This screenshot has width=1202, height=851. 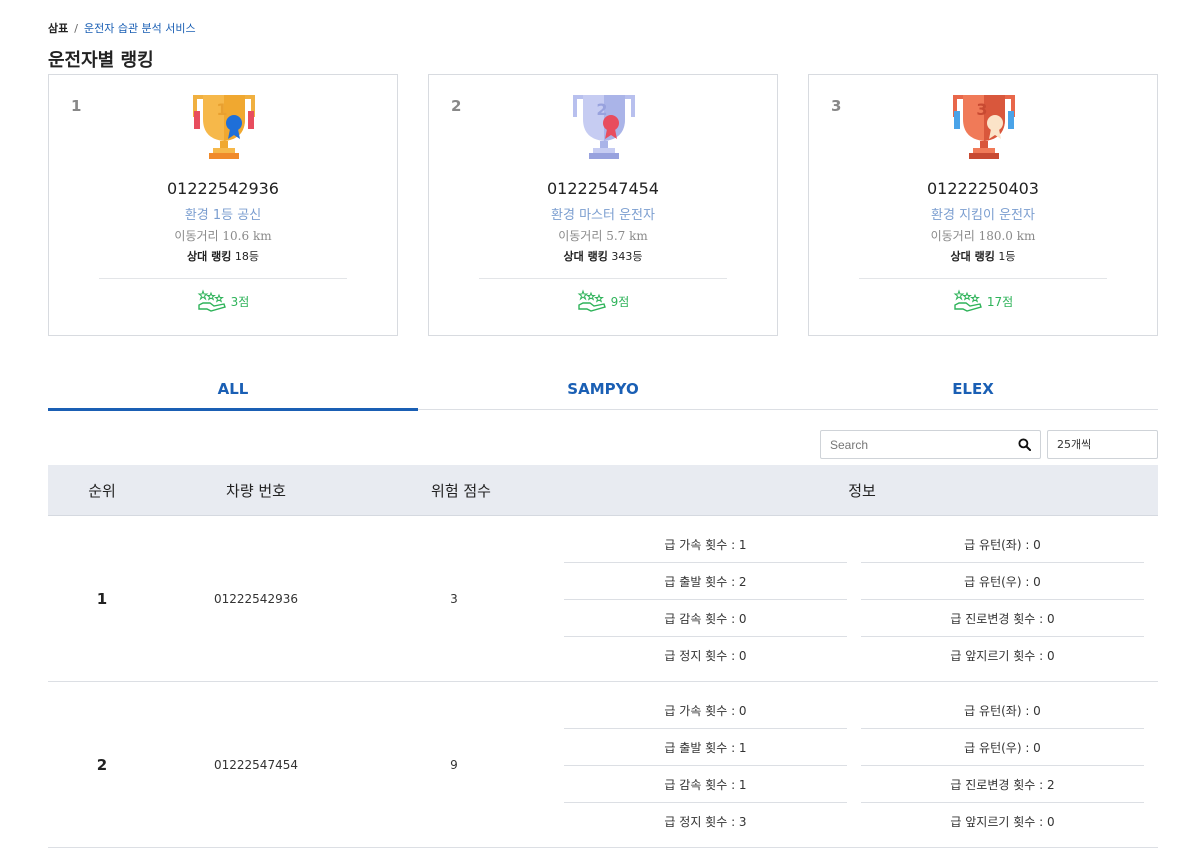 I want to click on card-score: 9점, so click(x=603, y=301).